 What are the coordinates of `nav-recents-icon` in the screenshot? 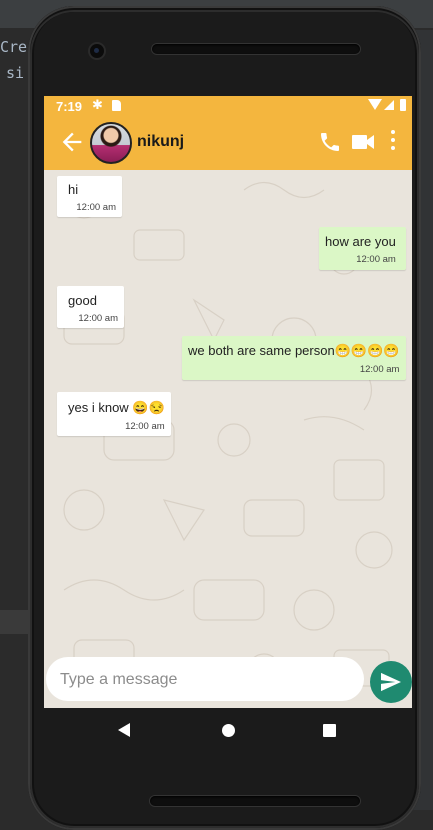 It's located at (329, 730).